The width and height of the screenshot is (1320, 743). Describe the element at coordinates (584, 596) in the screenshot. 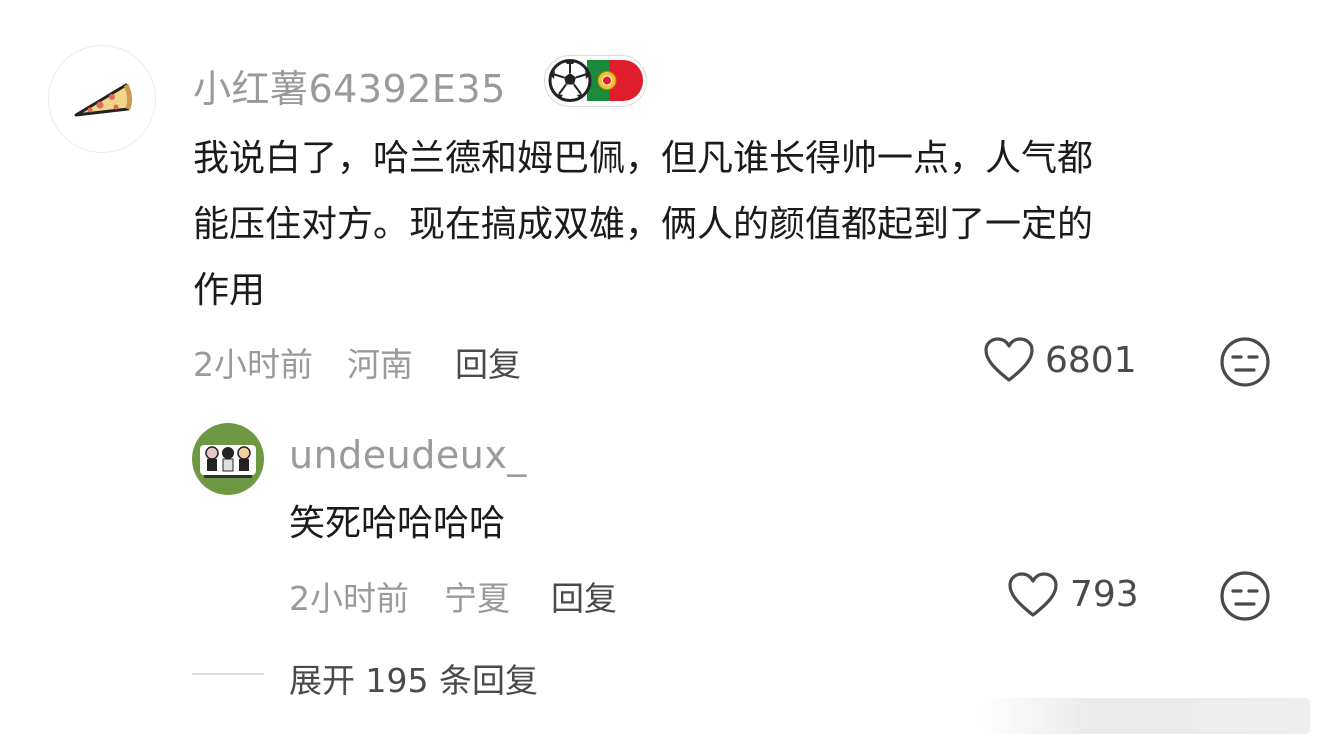

I see `reply-reply-button: 回复` at that location.